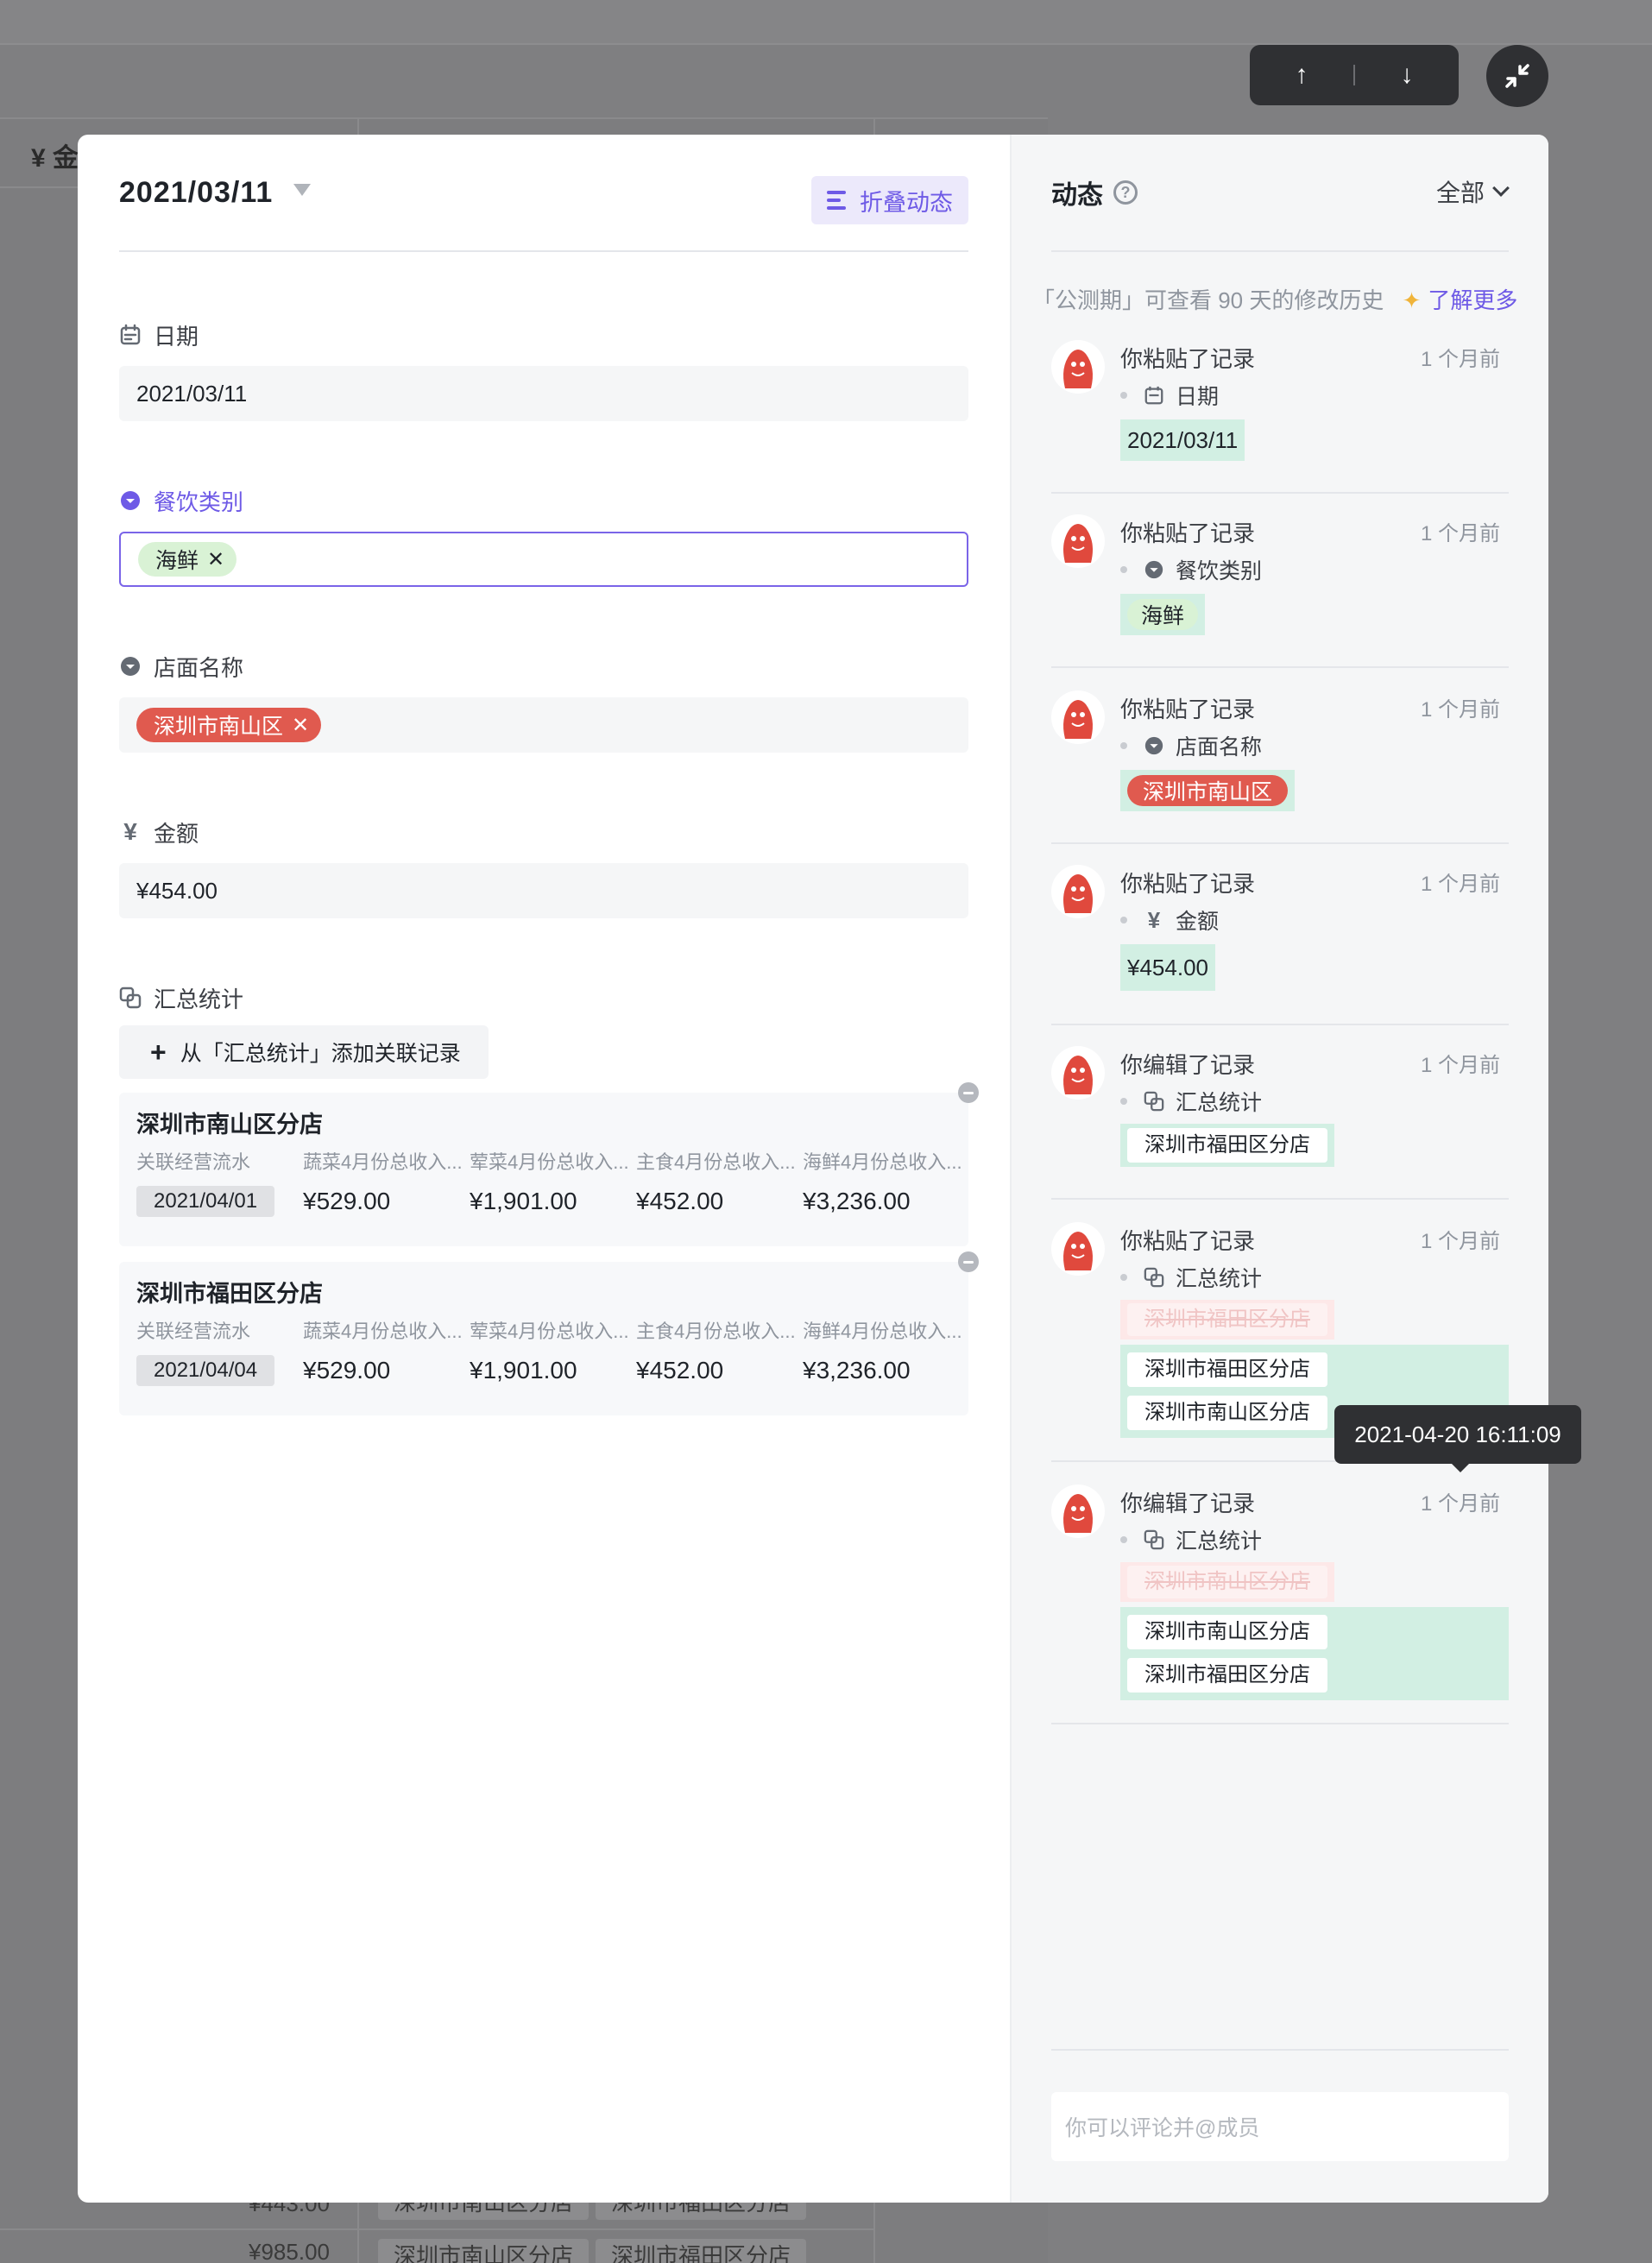  I want to click on activity-item: 你粘贴了记录 1 个月前 餐饮类别 海鲜, so click(1280, 591).